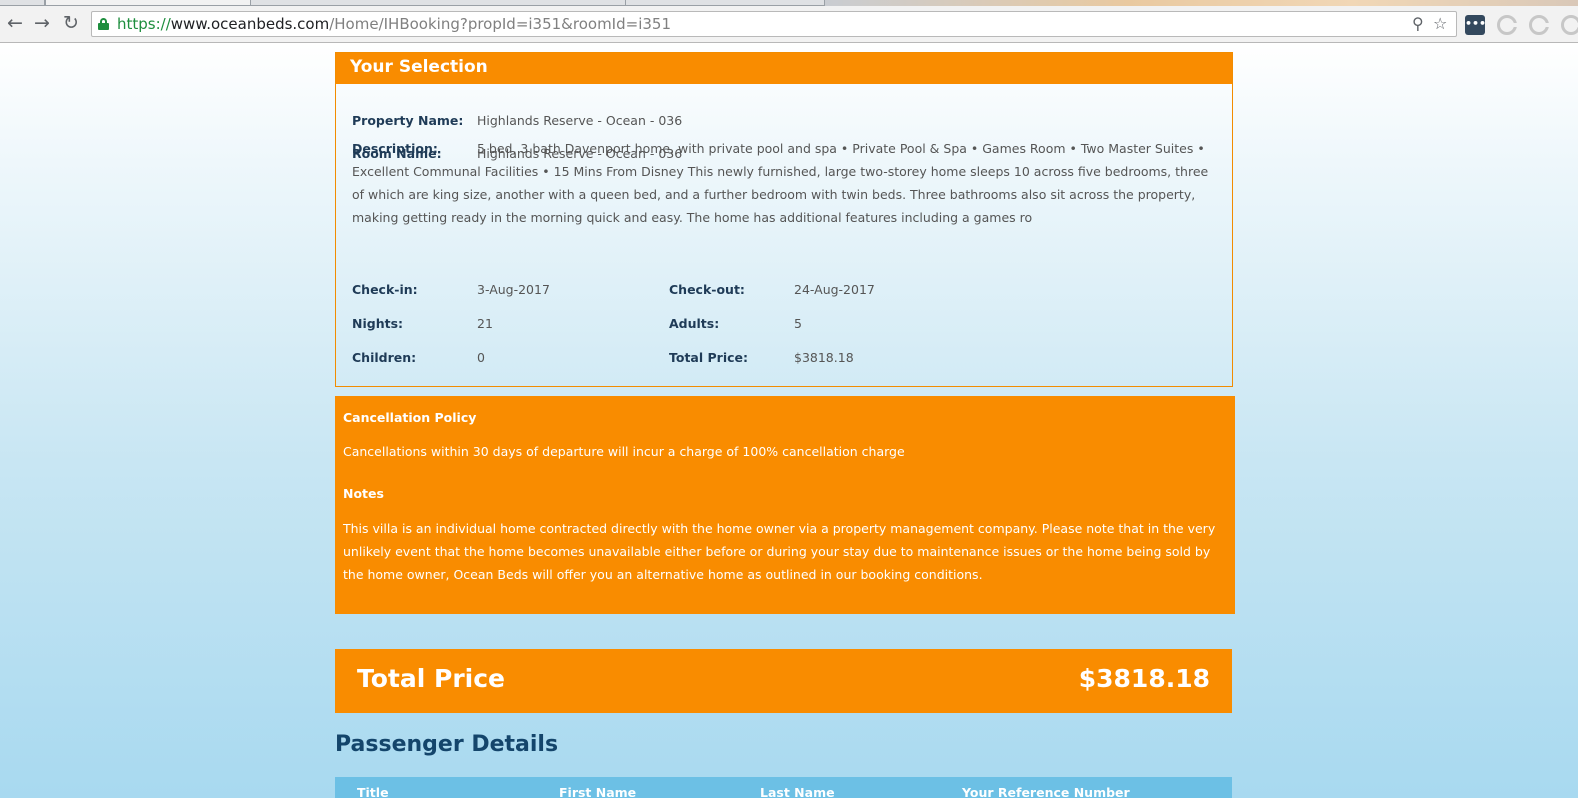 The image size is (1578, 798). What do you see at coordinates (1475, 25) in the screenshot?
I see `extension-menu-icon: •••` at bounding box center [1475, 25].